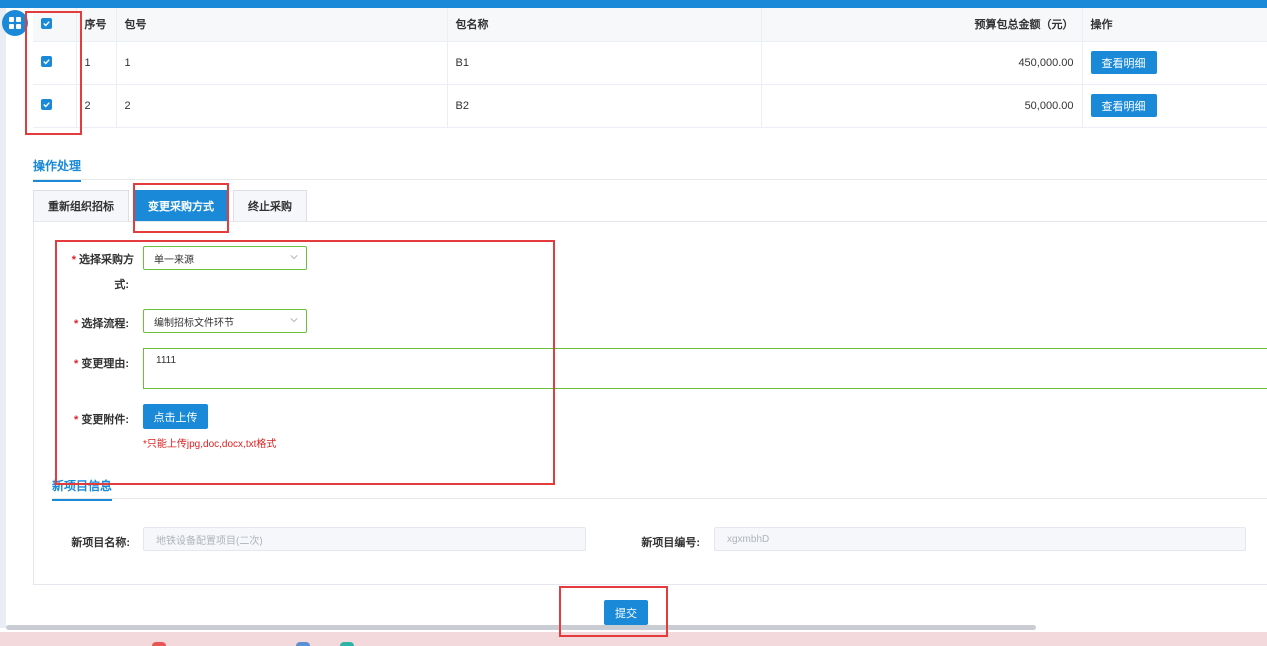 This screenshot has height=646, width=1267. What do you see at coordinates (626, 612) in the screenshot?
I see `submit-button: 提交` at bounding box center [626, 612].